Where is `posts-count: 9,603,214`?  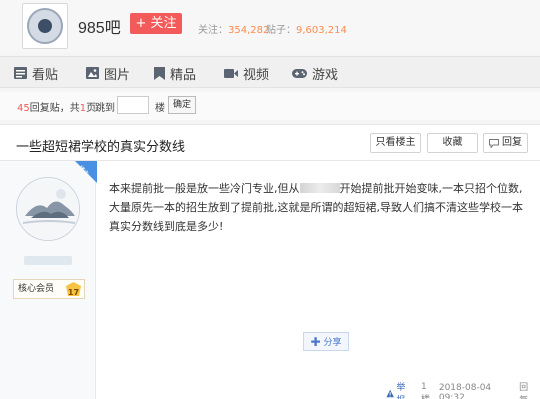
posts-count: 9,603,214 is located at coordinates (321, 30).